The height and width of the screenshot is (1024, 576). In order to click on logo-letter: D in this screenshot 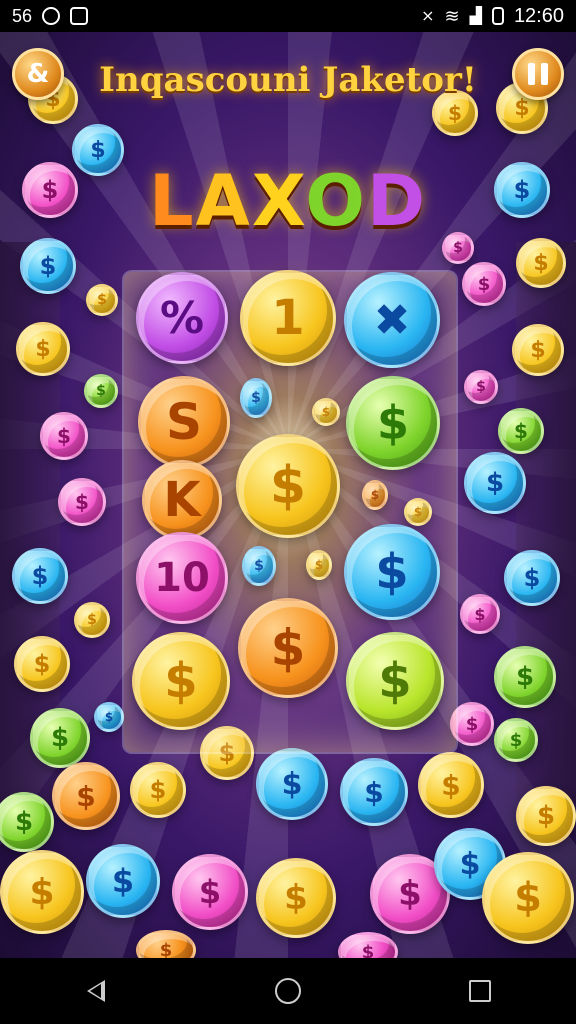, I will do `click(396, 201)`.